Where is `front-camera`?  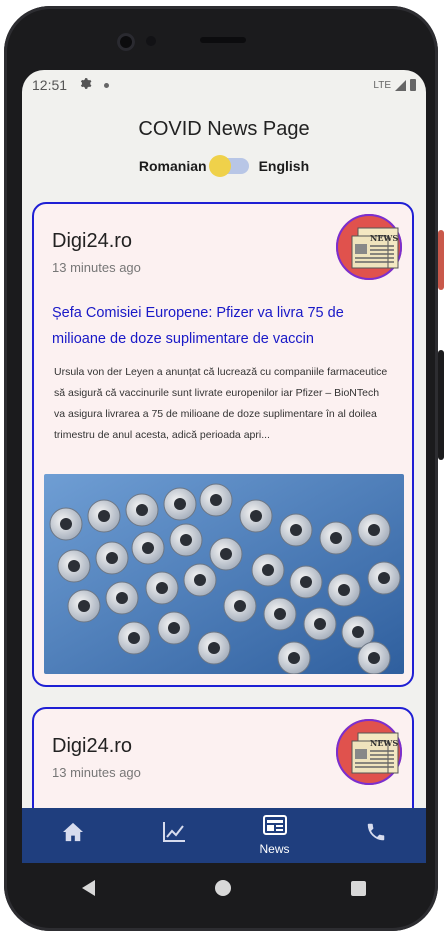
front-camera is located at coordinates (126, 42).